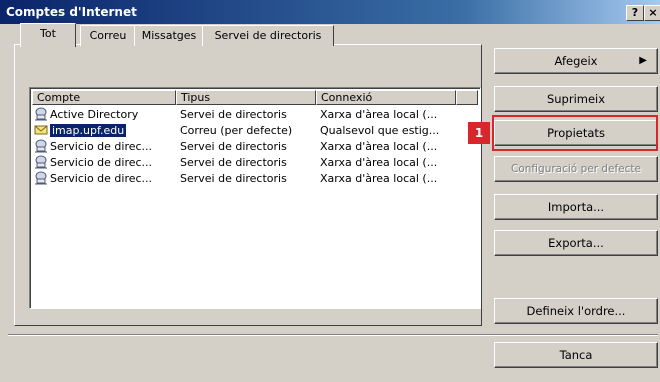  I want to click on tab-missatges: Missatges, so click(169, 35).